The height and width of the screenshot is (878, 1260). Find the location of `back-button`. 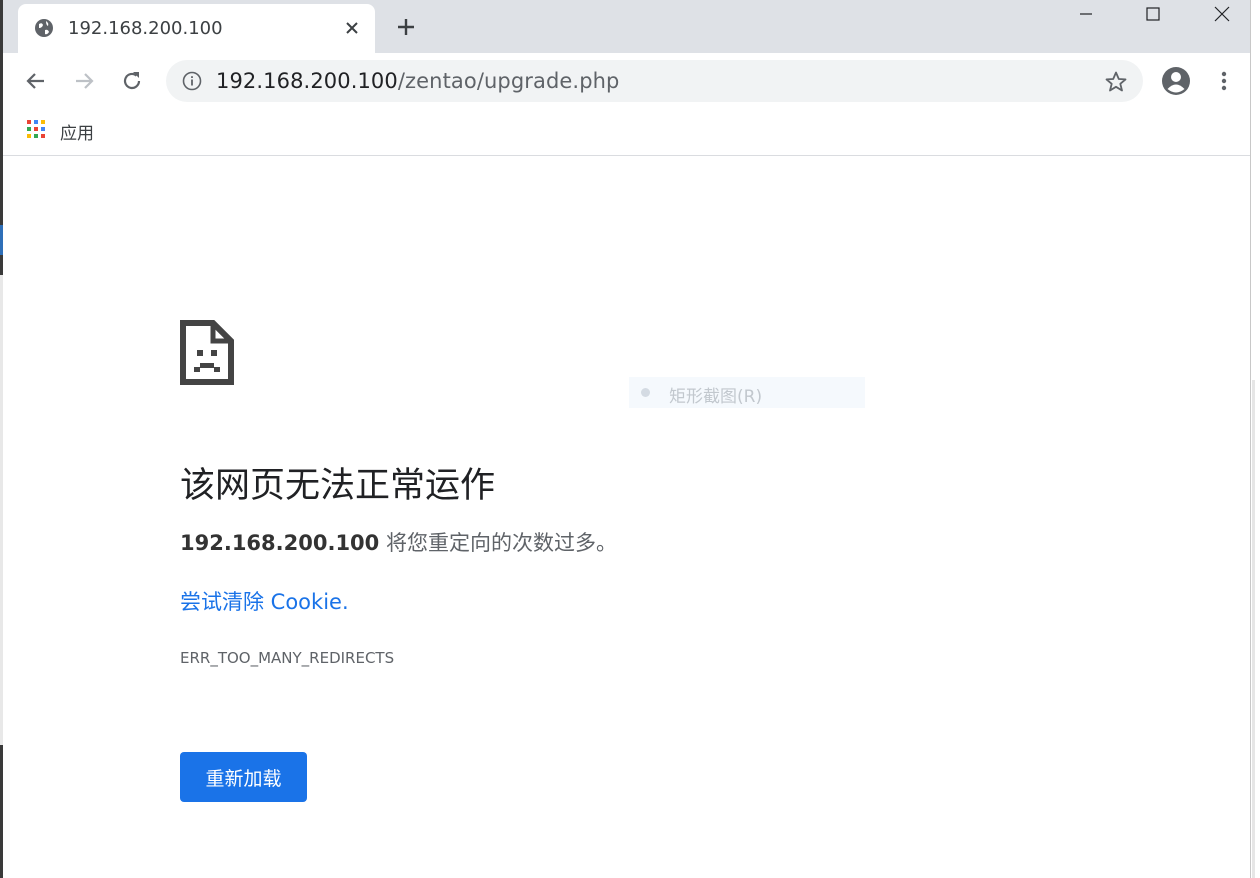

back-button is located at coordinates (36, 81).